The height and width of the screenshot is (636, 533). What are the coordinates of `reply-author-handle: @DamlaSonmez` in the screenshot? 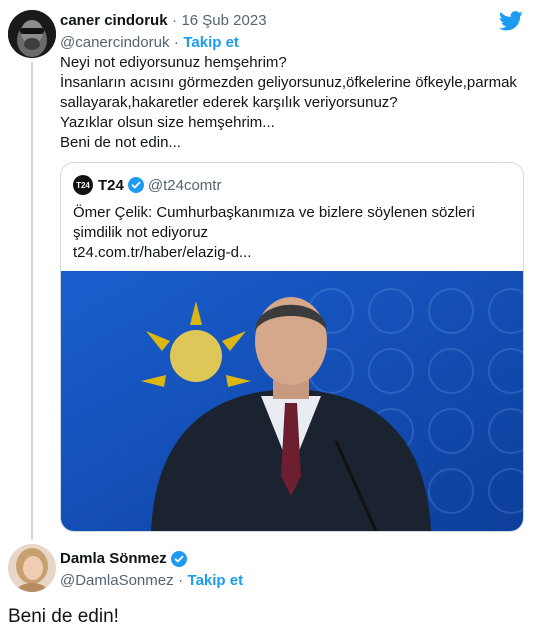 It's located at (117, 580).